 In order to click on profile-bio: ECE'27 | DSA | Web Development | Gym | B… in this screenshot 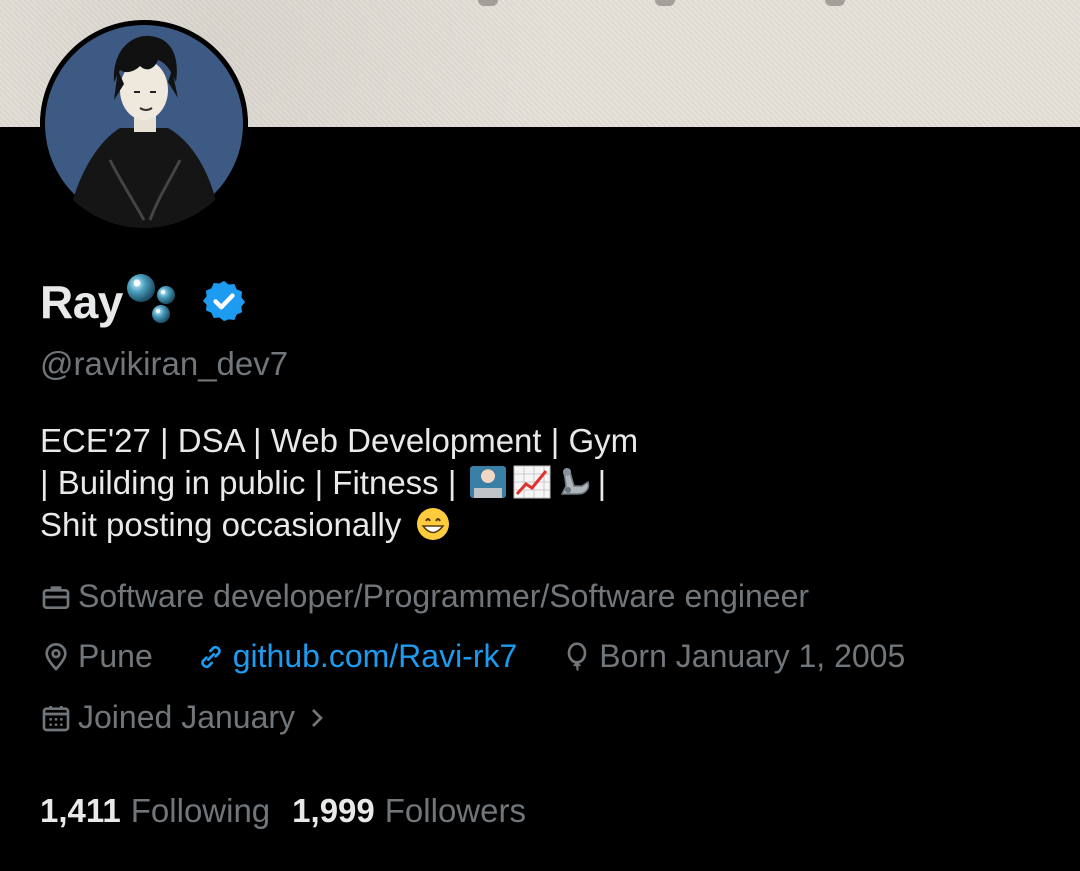, I will do `click(540, 483)`.